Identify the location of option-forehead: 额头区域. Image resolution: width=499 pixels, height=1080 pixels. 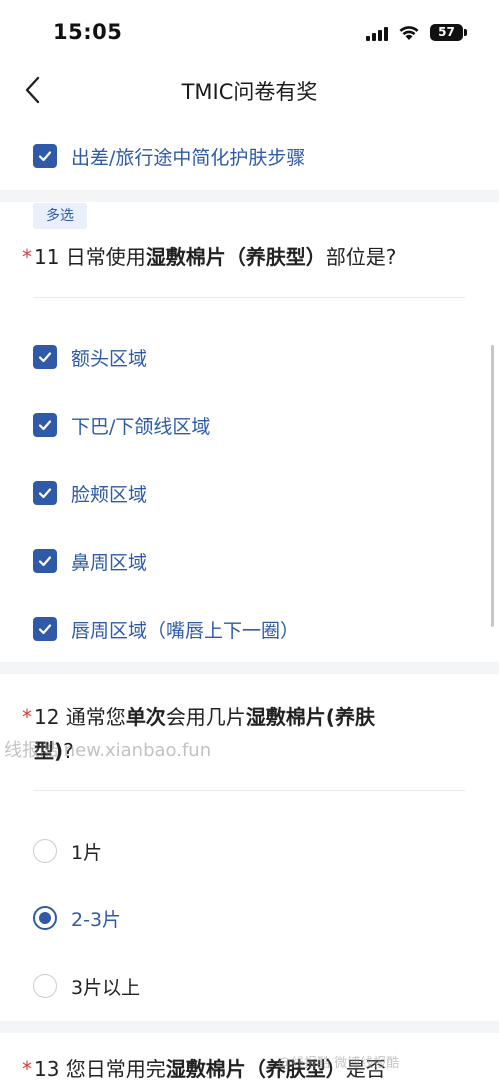
(90, 357).